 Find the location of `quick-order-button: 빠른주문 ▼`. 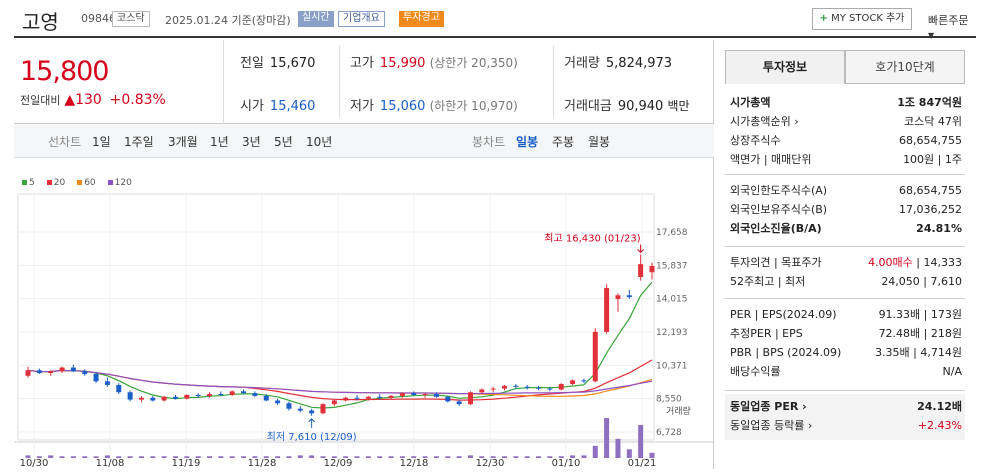

quick-order-button: 빠른주문 ▼ is located at coordinates (952, 26).